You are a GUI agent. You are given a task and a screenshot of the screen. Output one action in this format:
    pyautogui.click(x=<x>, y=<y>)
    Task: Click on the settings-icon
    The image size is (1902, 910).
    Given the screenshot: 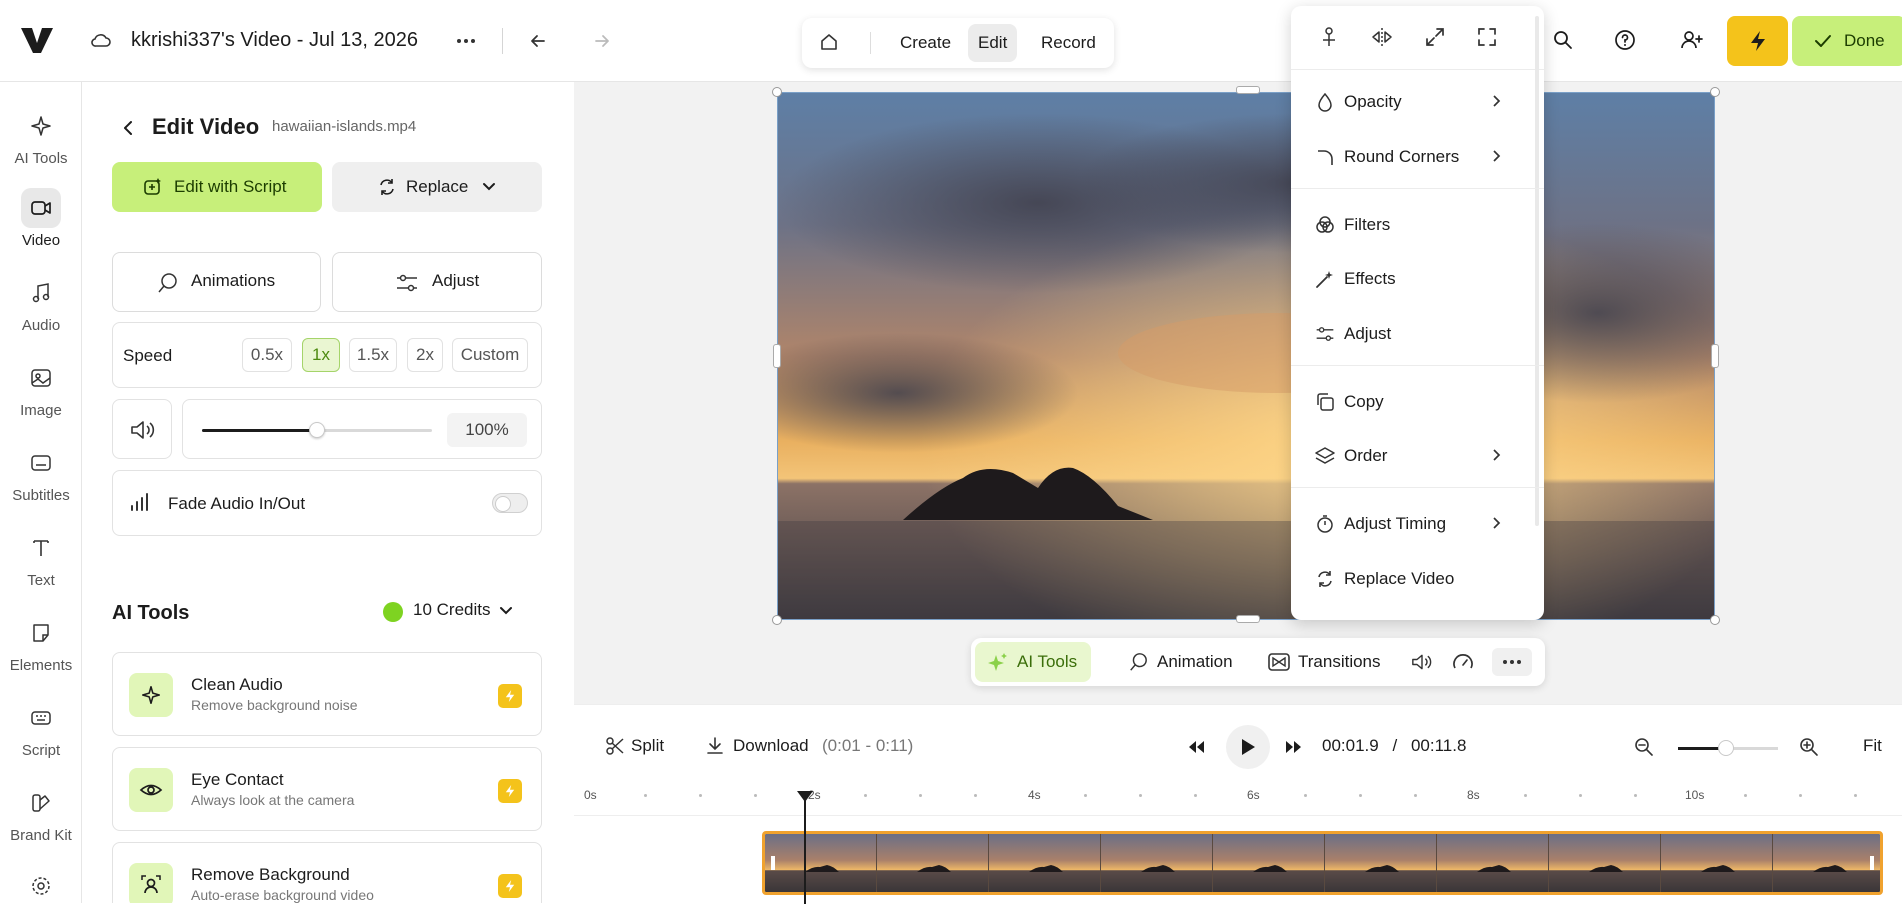 What is the action you would take?
    pyautogui.click(x=41, y=888)
    